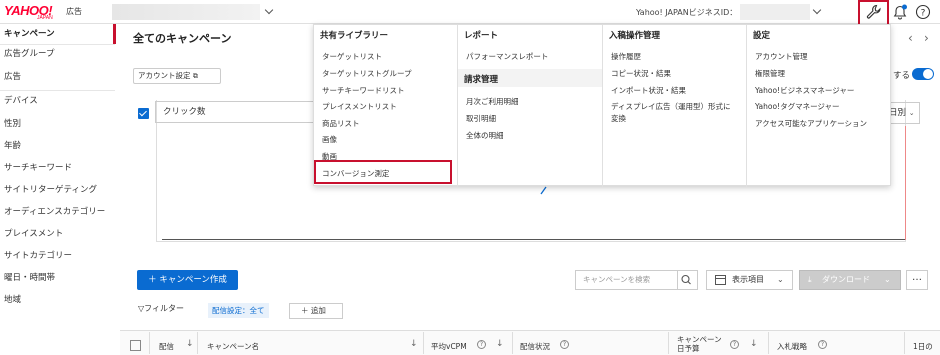 The height and width of the screenshot is (355, 940). What do you see at coordinates (492, 101) in the screenshot?
I see `menu-item-monthly-statement: 月次ご利用明細` at bounding box center [492, 101].